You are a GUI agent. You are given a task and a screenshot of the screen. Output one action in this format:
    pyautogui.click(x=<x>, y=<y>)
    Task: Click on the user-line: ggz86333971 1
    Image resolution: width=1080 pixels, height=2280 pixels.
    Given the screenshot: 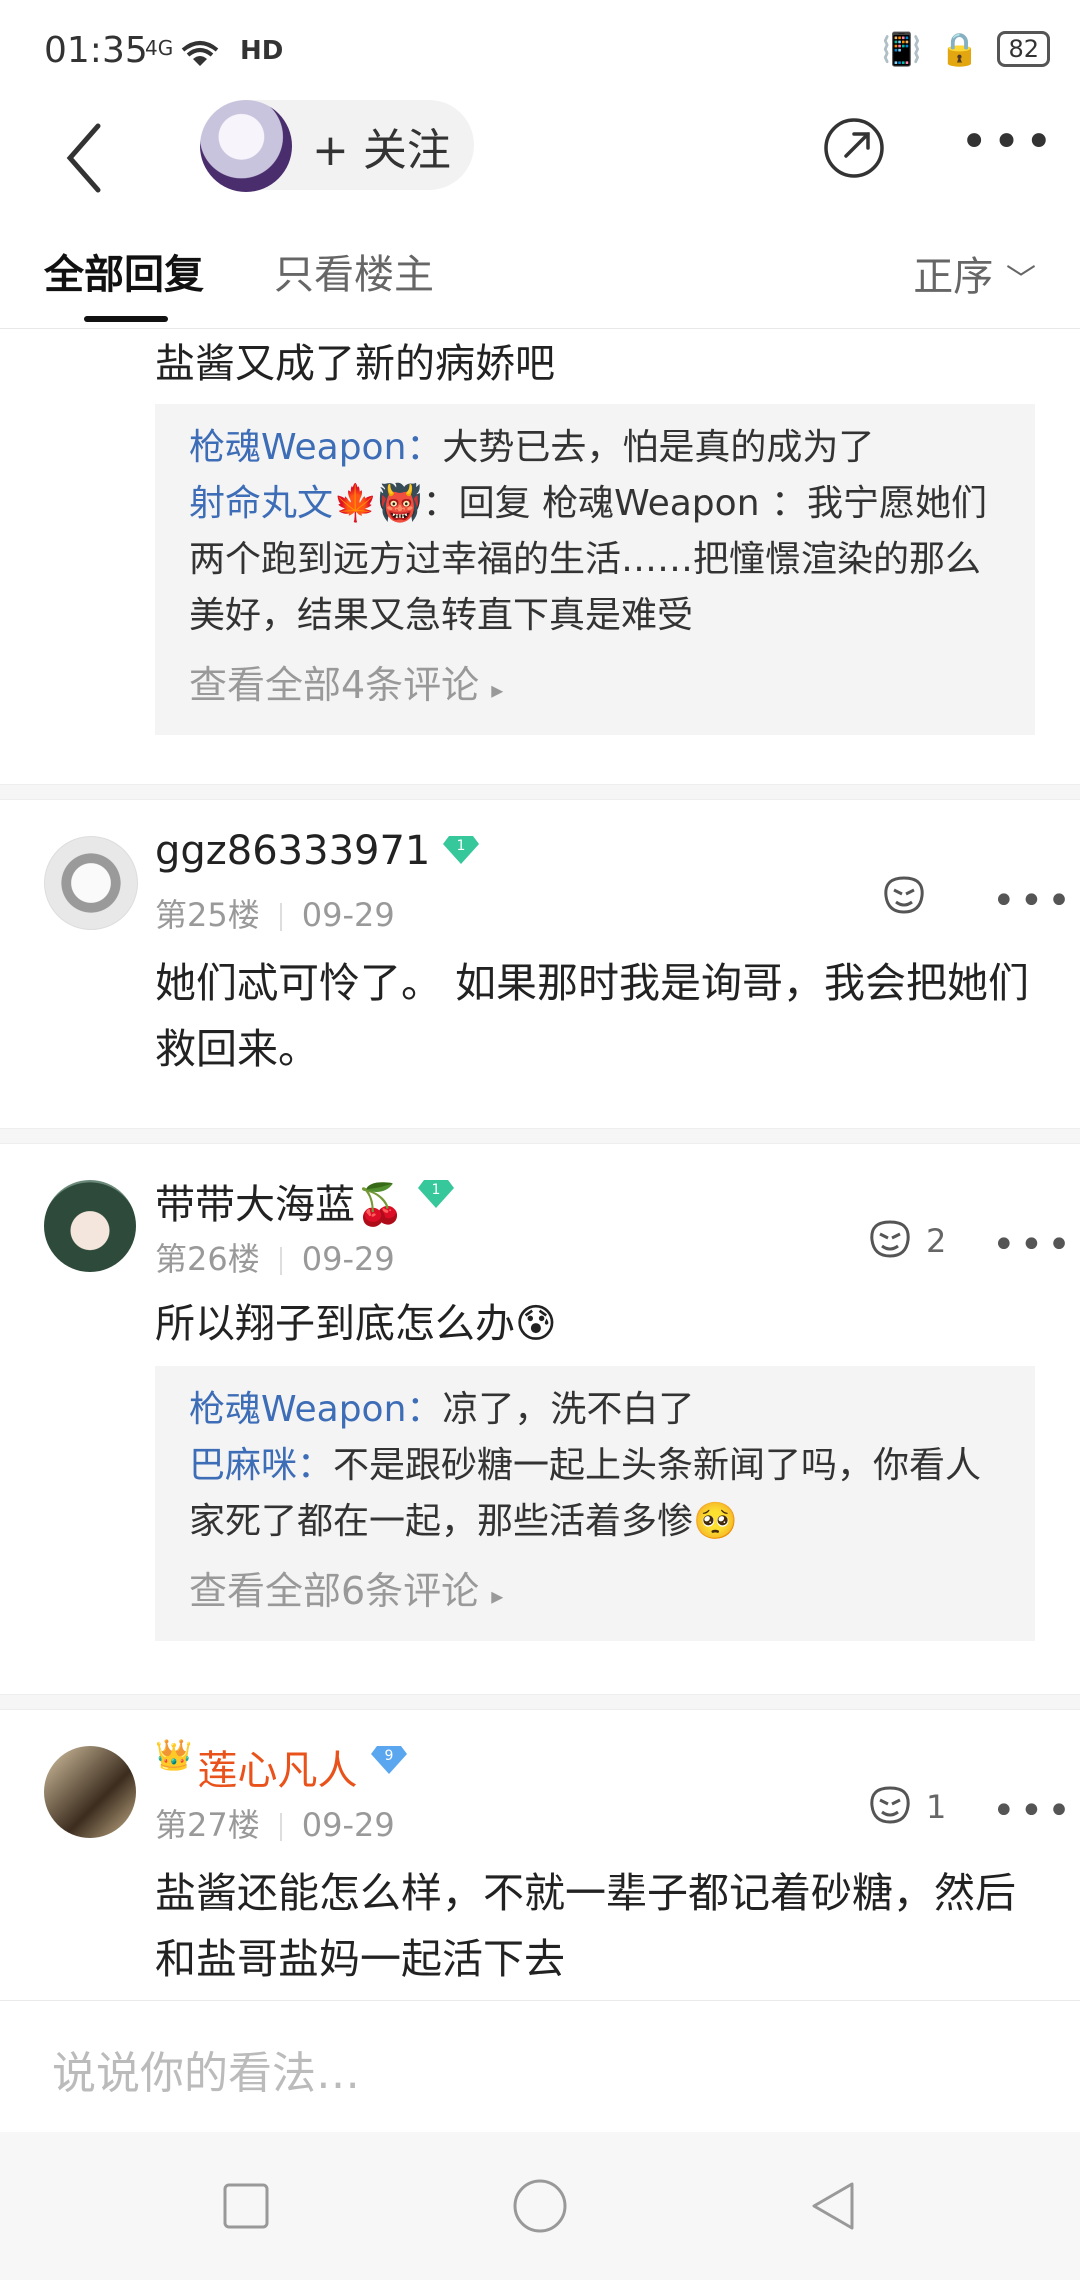 What is the action you would take?
    pyautogui.click(x=318, y=851)
    